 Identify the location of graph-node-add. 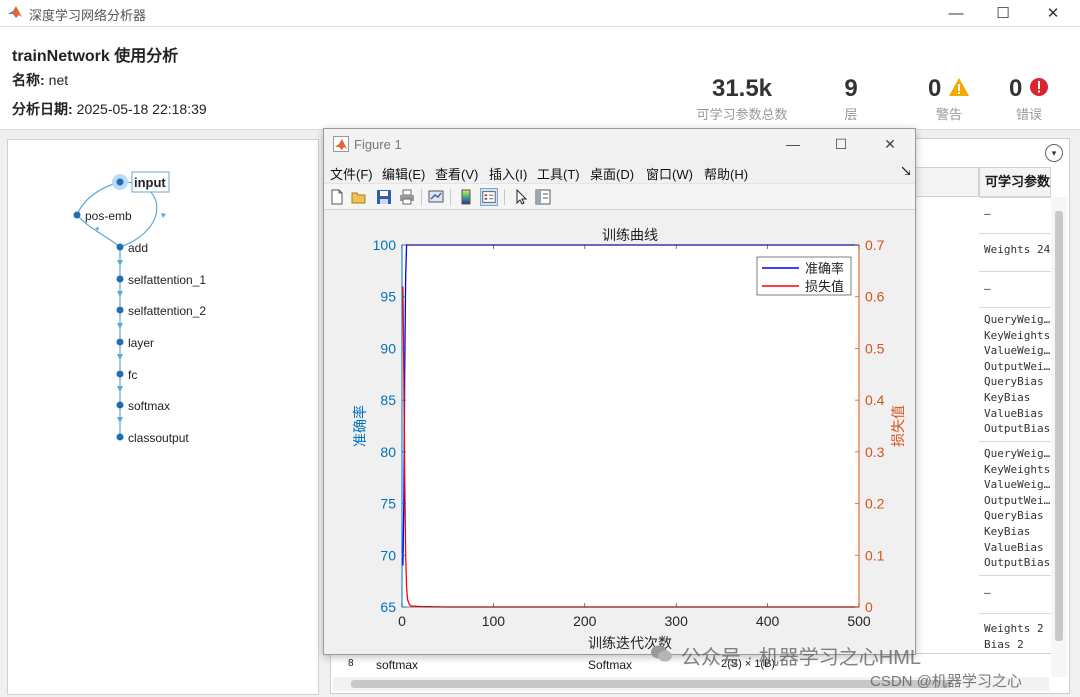
(120, 247).